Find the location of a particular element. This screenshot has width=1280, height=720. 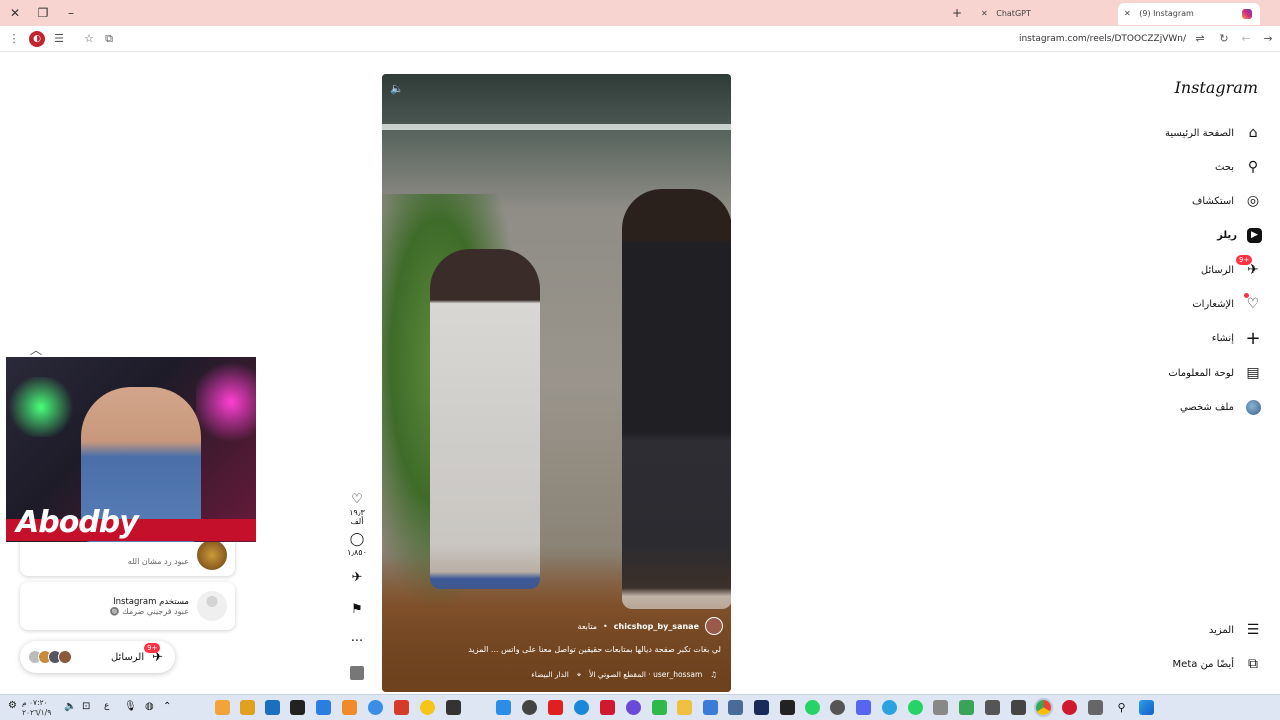

nav-notifications: ♡ الإشعارات is located at coordinates (1227, 304).